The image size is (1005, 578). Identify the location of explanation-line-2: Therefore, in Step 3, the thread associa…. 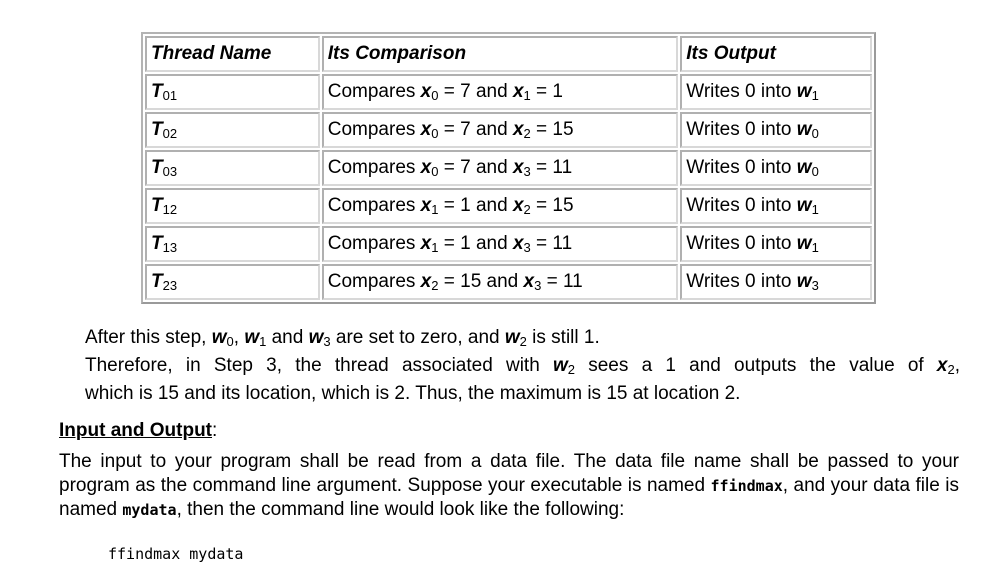
(523, 366).